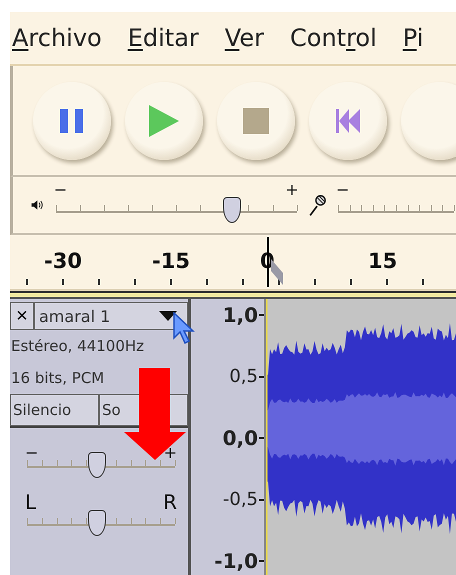 This screenshot has width=456, height=575. I want to click on down-arrow-icon, so click(155, 414).